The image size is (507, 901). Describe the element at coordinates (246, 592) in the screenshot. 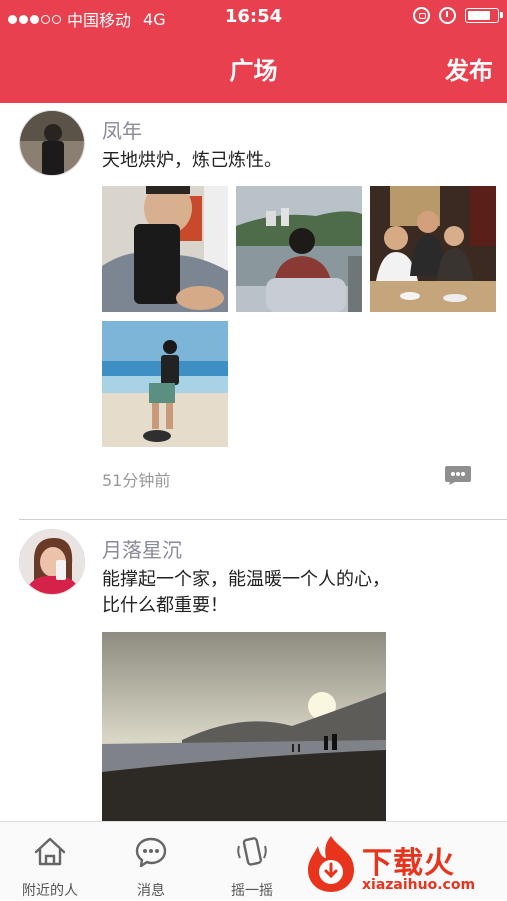

I see `post-text: 能撑起一个家，能温暖一个人的心，比什么都重要！` at that location.